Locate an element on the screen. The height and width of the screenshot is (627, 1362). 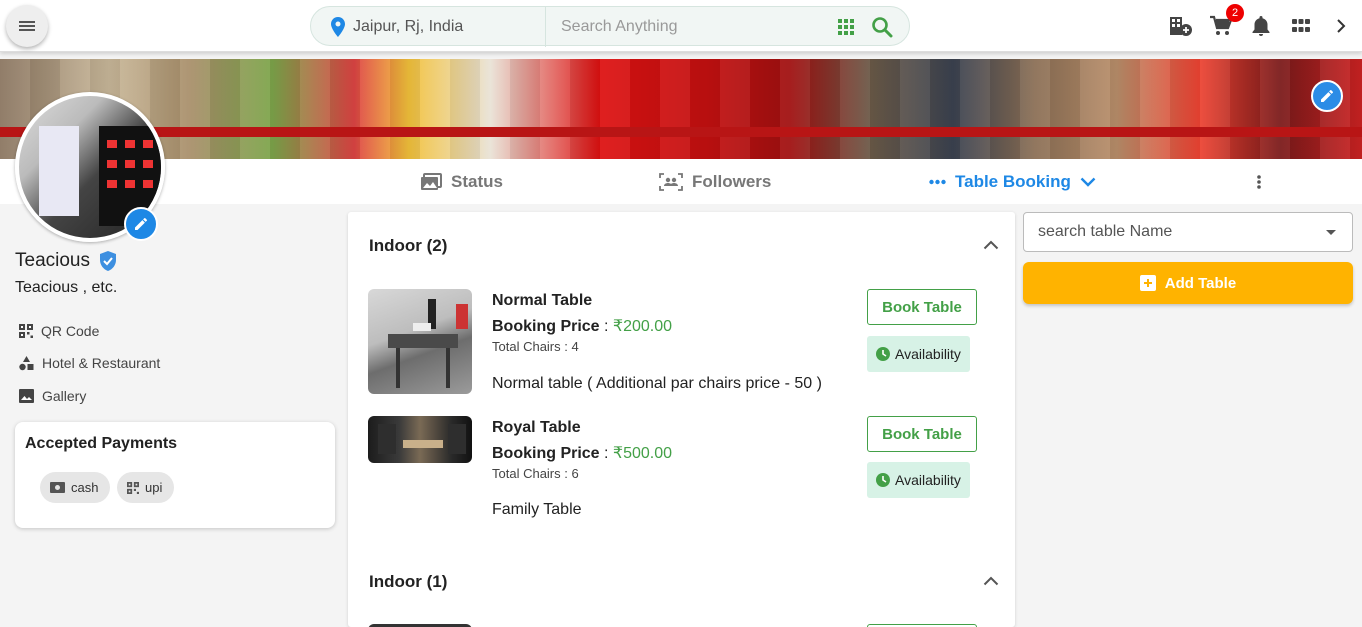
menu-button is located at coordinates (27, 26).